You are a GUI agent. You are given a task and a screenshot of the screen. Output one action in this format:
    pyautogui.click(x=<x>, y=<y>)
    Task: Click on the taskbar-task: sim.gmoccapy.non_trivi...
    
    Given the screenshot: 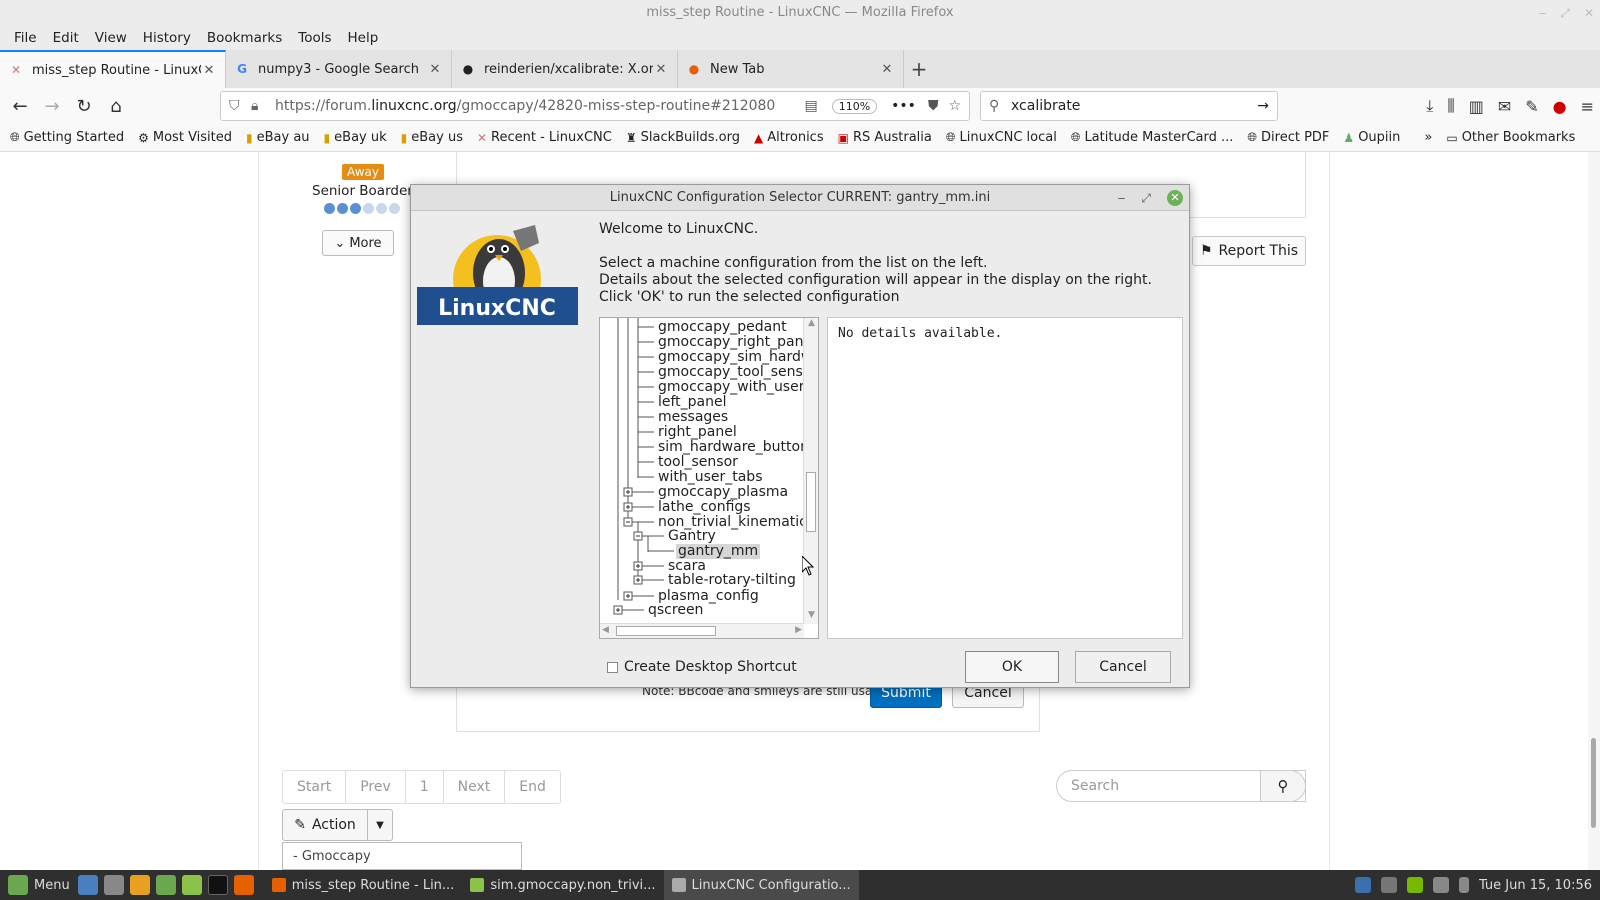 What is the action you would take?
    pyautogui.click(x=562, y=885)
    